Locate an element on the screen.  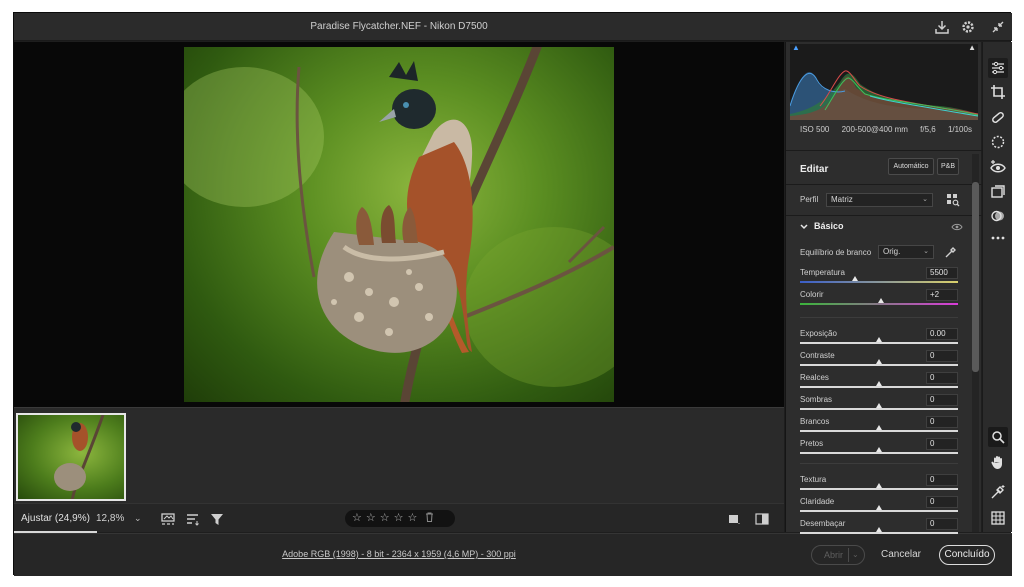
trash-icon is located at coordinates (429, 518).